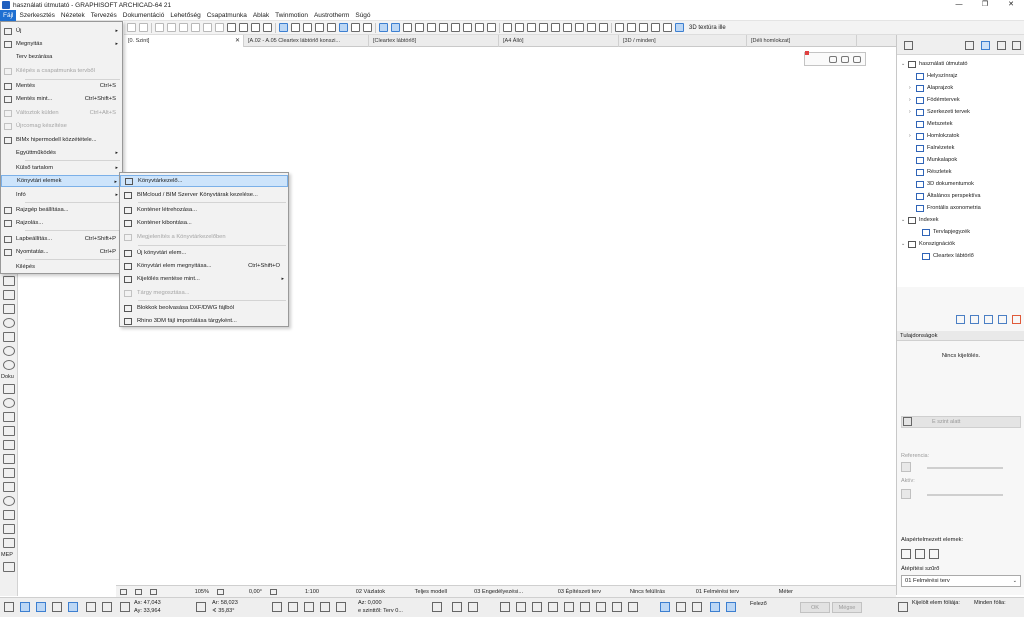 This screenshot has width=1024, height=617. Describe the element at coordinates (147, 603) in the screenshot. I see `coord-ax: Ax: 47,043` at that location.